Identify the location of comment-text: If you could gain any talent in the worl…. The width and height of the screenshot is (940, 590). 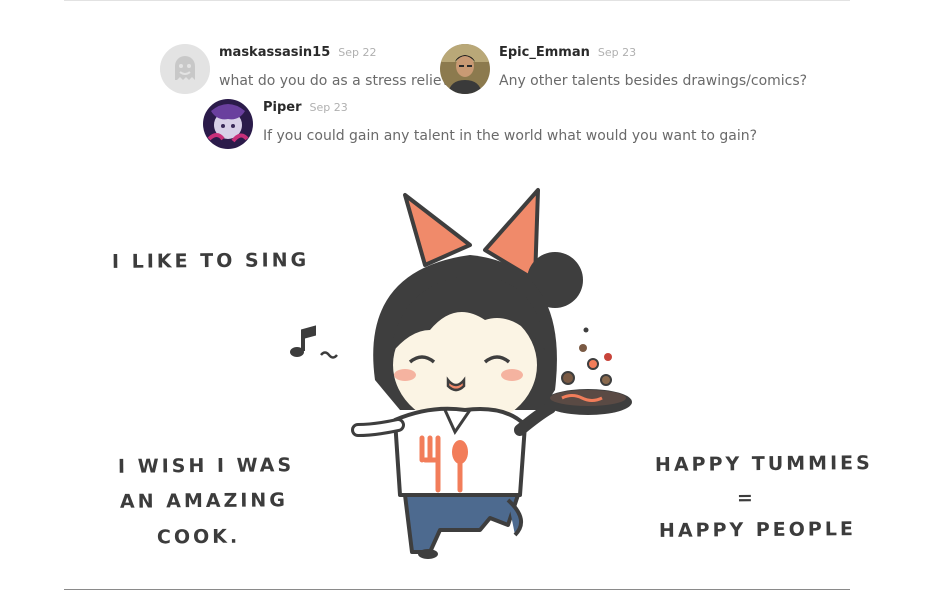
(510, 136).